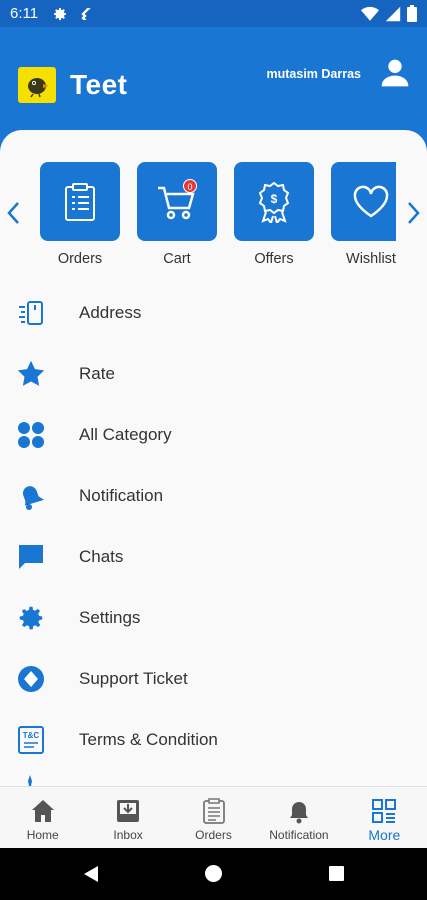  I want to click on menu-label-chats: Chats, so click(101, 556).